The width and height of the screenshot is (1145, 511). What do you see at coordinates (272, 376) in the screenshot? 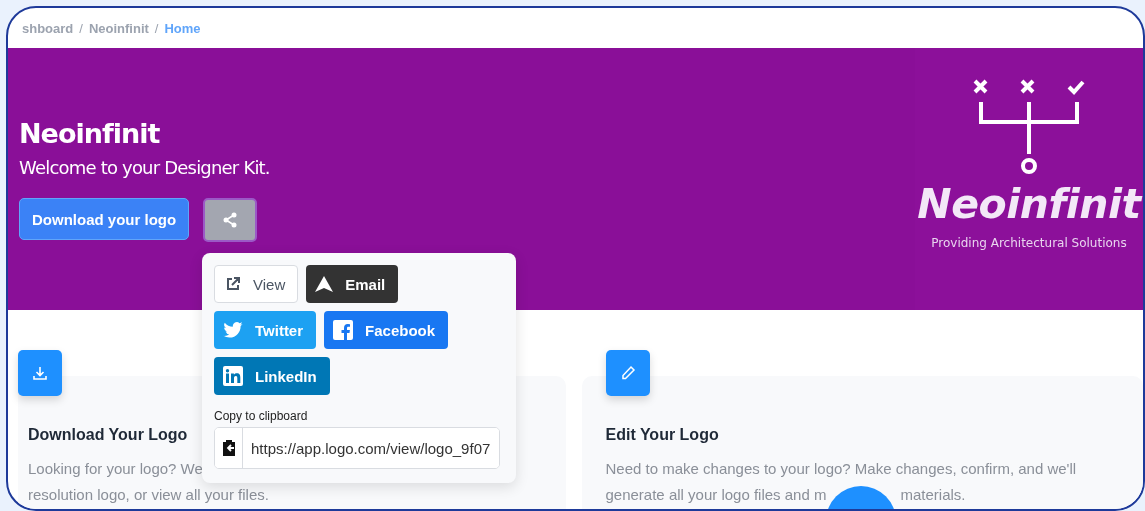
I see `linkedin-button: LinkedIn` at bounding box center [272, 376].